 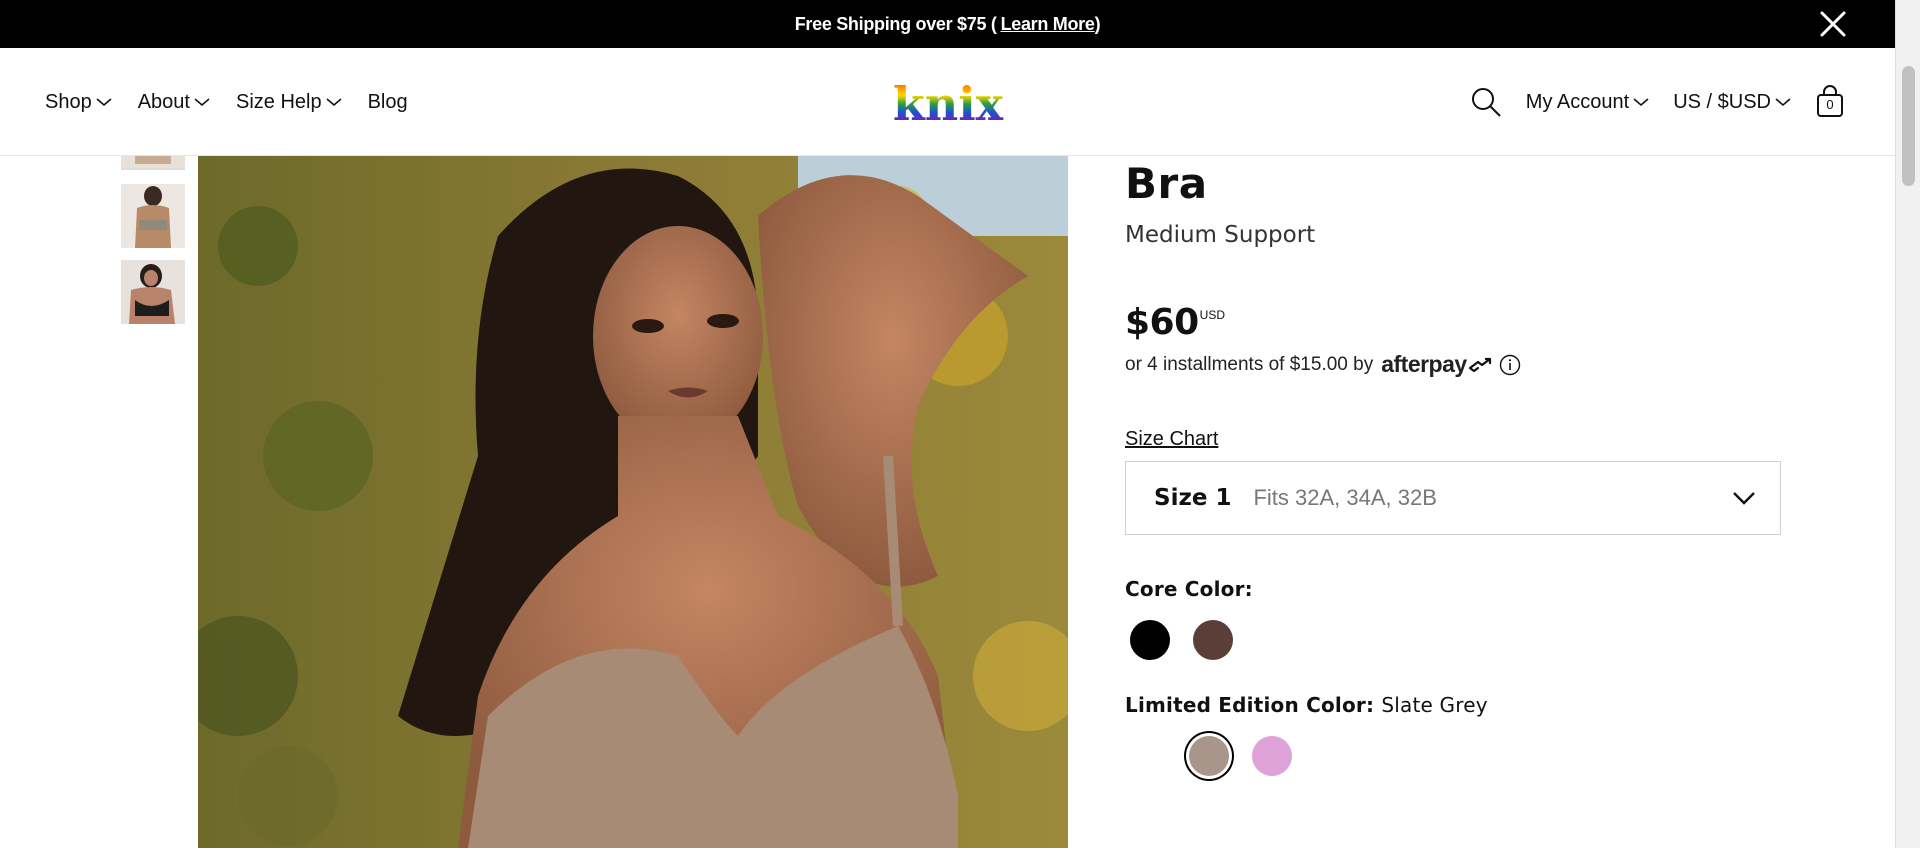 I want to click on nav-about: About, so click(x=174, y=102).